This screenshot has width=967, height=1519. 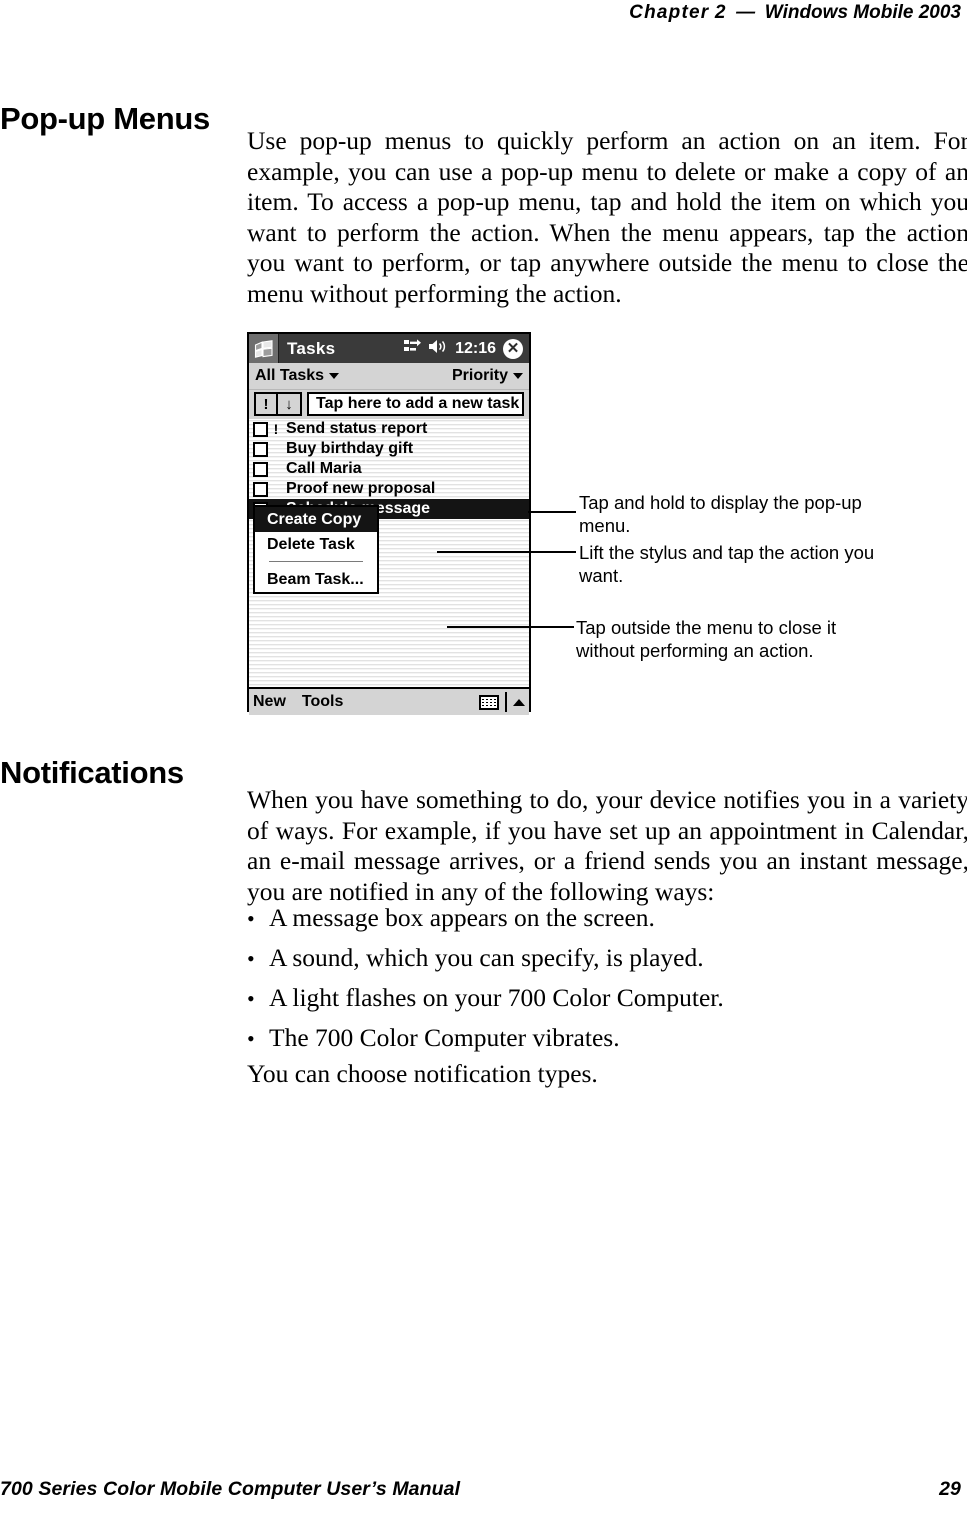 What do you see at coordinates (276, 429) in the screenshot?
I see `task-priority-icon: !` at bounding box center [276, 429].